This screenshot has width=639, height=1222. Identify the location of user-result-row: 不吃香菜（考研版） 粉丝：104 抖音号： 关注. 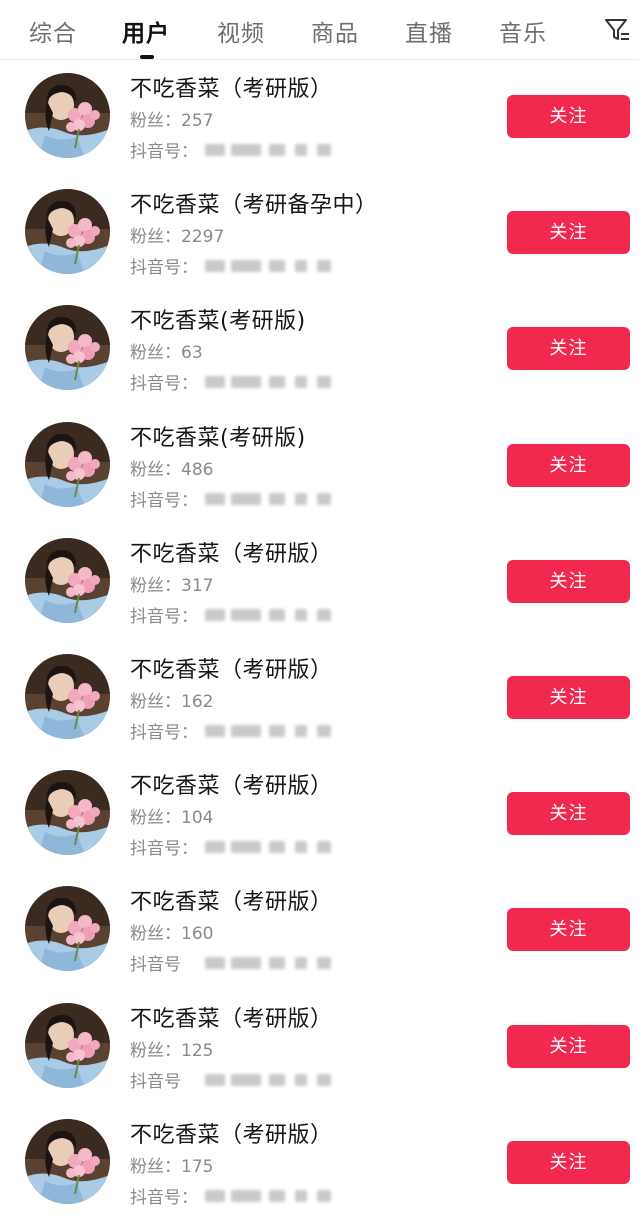
(319, 815).